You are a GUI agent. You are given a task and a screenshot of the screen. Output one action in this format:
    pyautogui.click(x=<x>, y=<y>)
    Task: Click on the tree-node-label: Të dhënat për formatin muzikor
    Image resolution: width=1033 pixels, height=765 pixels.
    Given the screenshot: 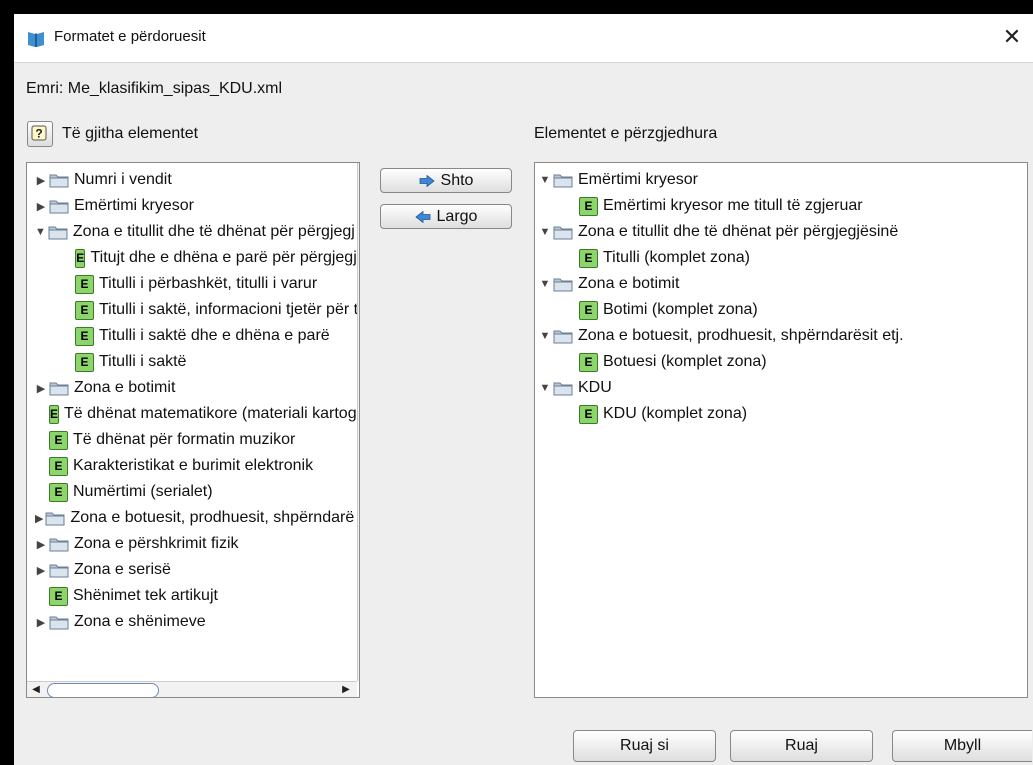 What is the action you would take?
    pyautogui.click(x=184, y=439)
    